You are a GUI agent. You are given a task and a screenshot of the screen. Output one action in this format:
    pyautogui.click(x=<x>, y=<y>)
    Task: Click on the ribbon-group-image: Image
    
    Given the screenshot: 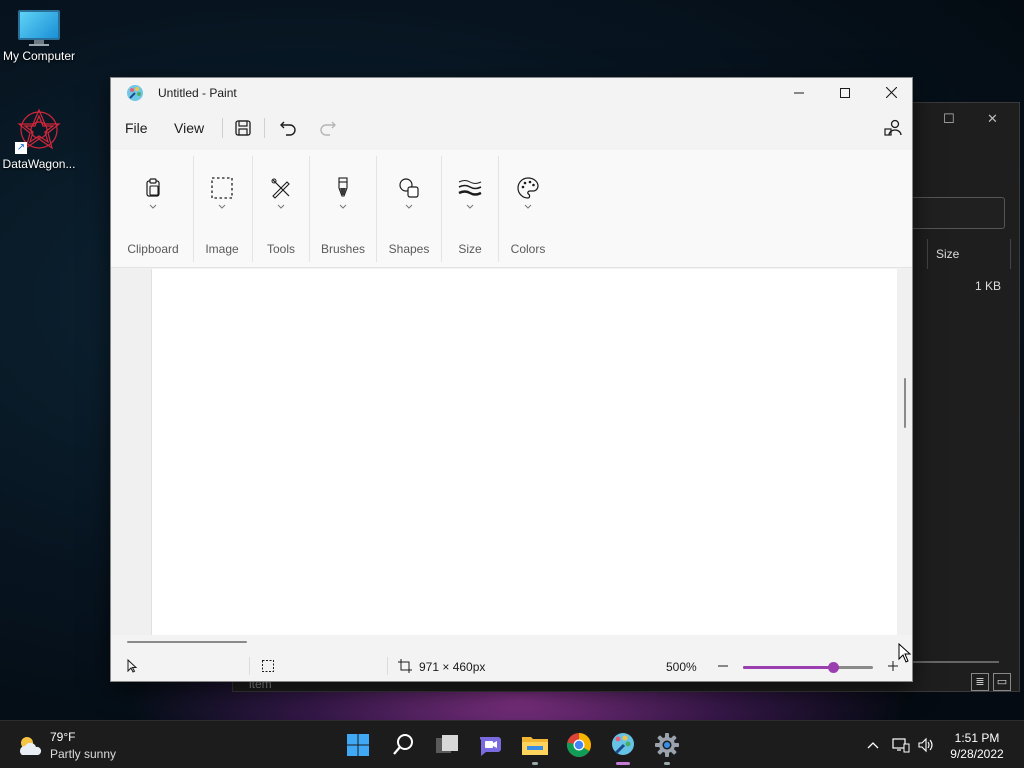 What is the action you would take?
    pyautogui.click(x=222, y=209)
    